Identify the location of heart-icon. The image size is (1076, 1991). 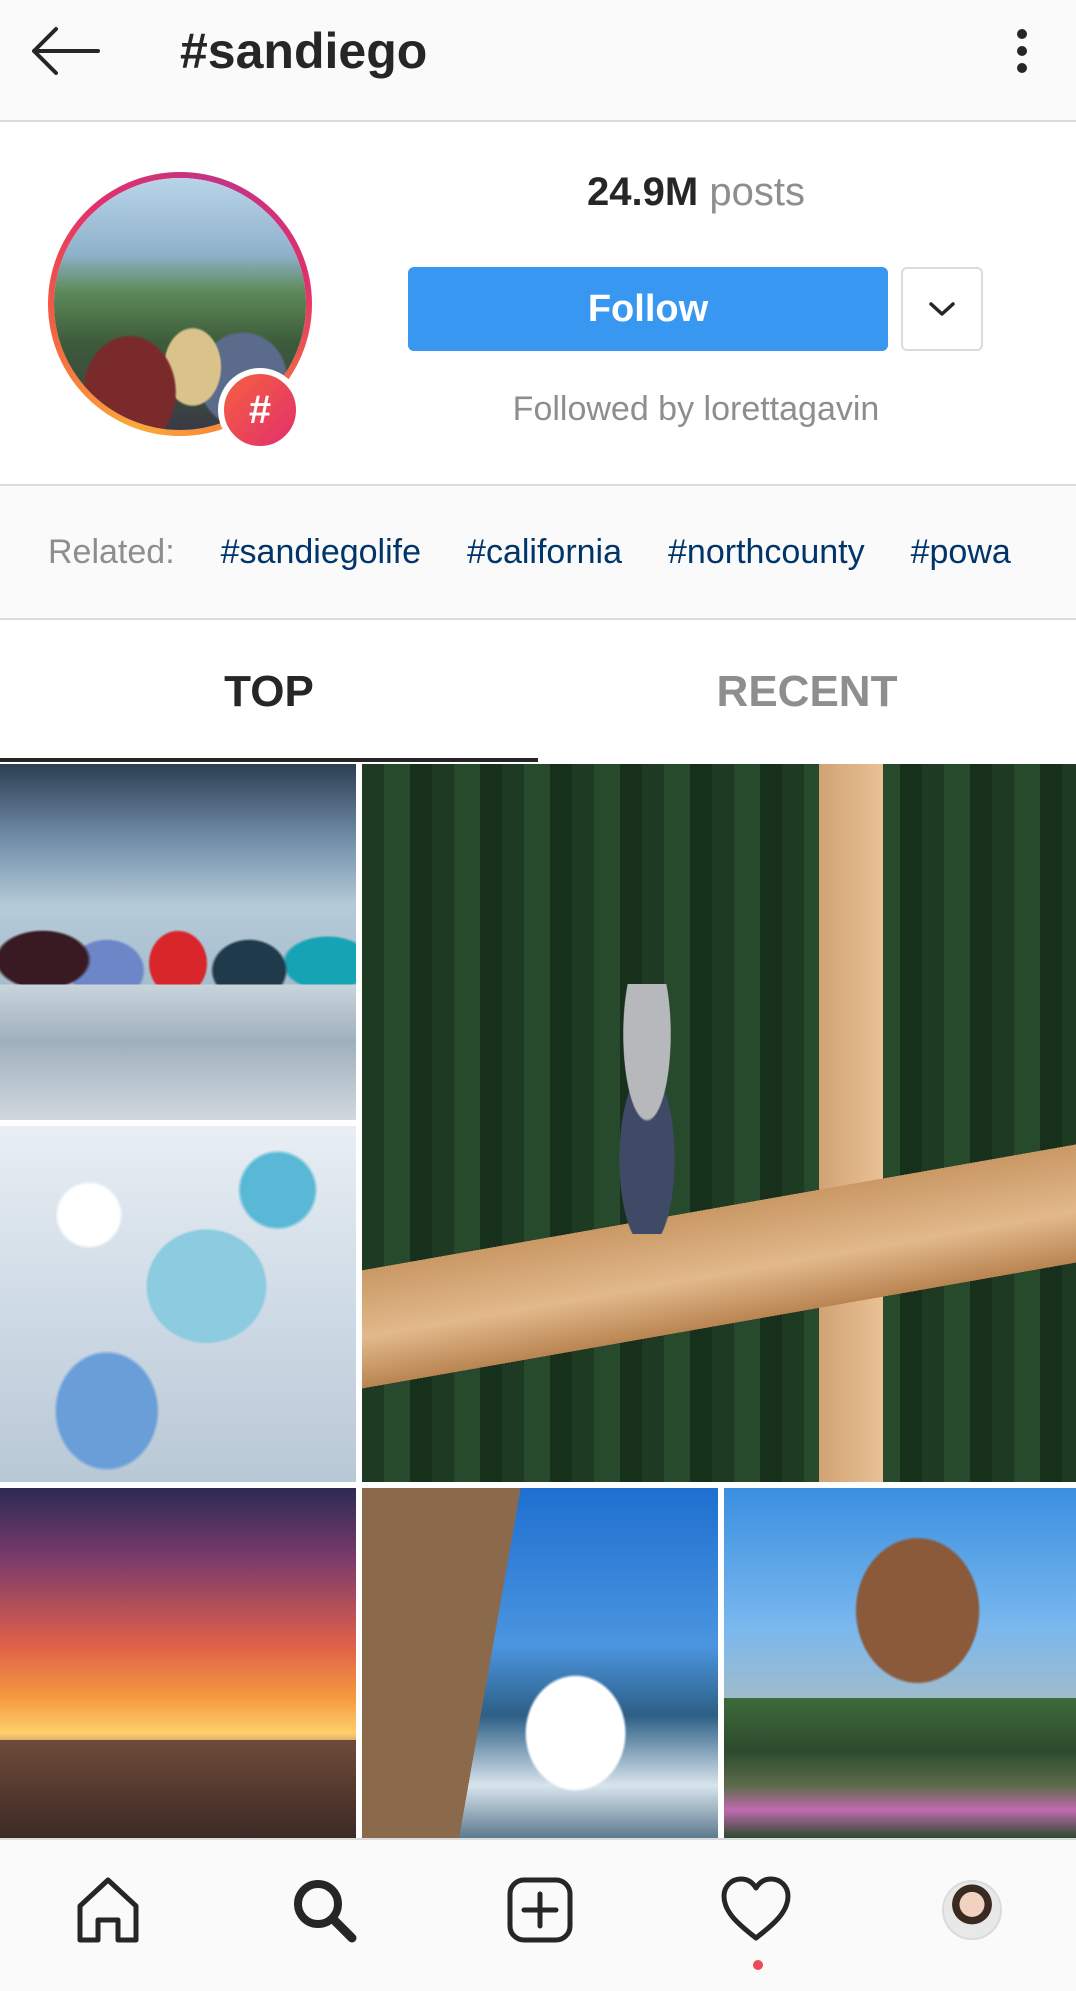
(756, 1908).